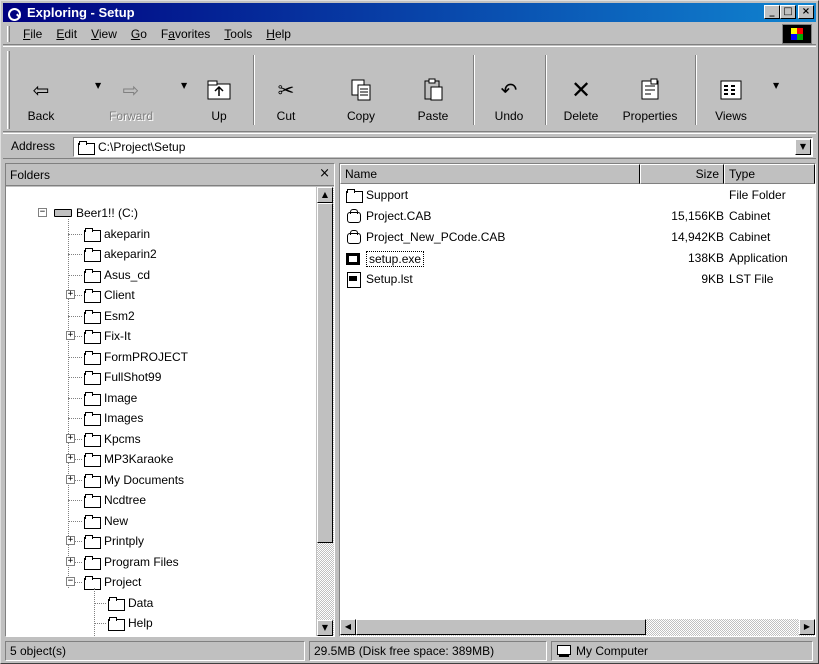 The width and height of the screenshot is (819, 664). What do you see at coordinates (8, 33) in the screenshot?
I see `menu-grip` at bounding box center [8, 33].